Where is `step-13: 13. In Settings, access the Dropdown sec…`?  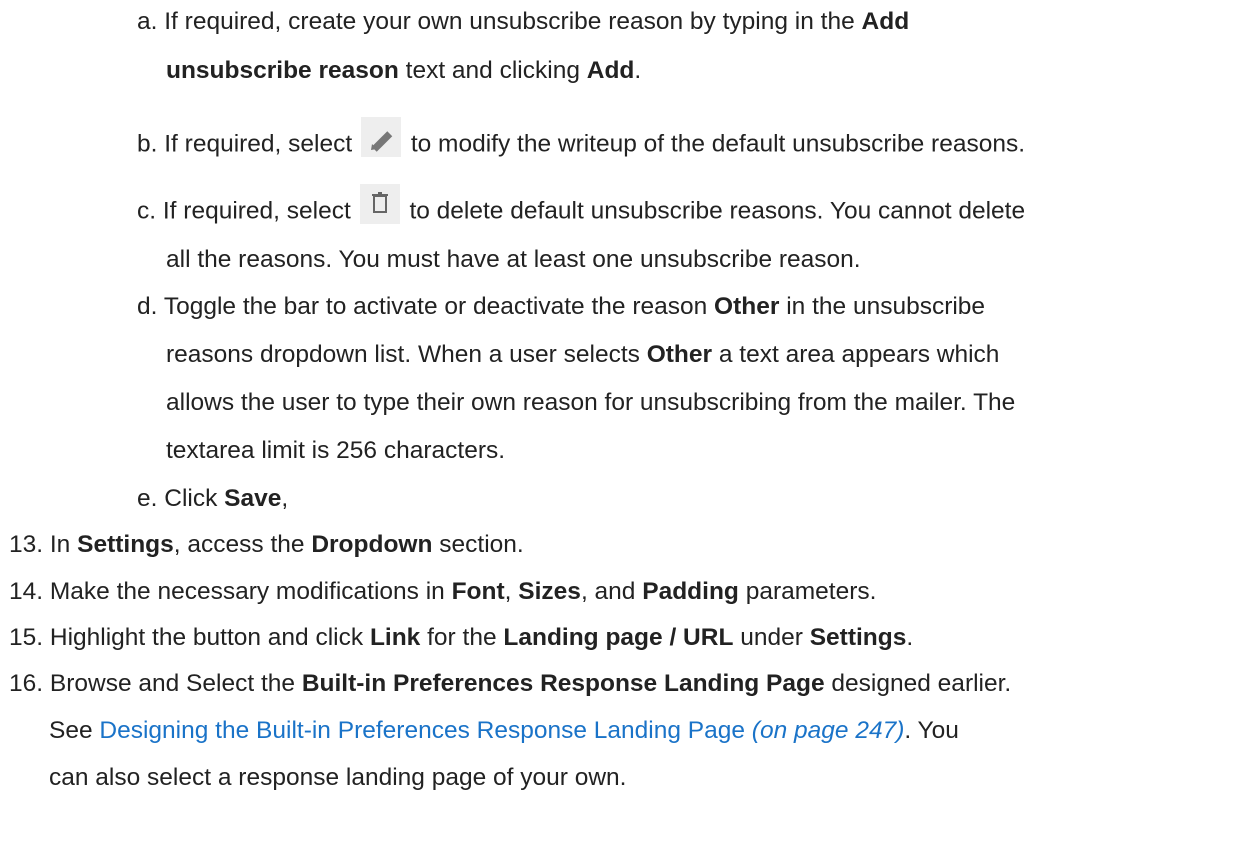 step-13: 13. In Settings, access the Dropdown sec… is located at coordinates (266, 544).